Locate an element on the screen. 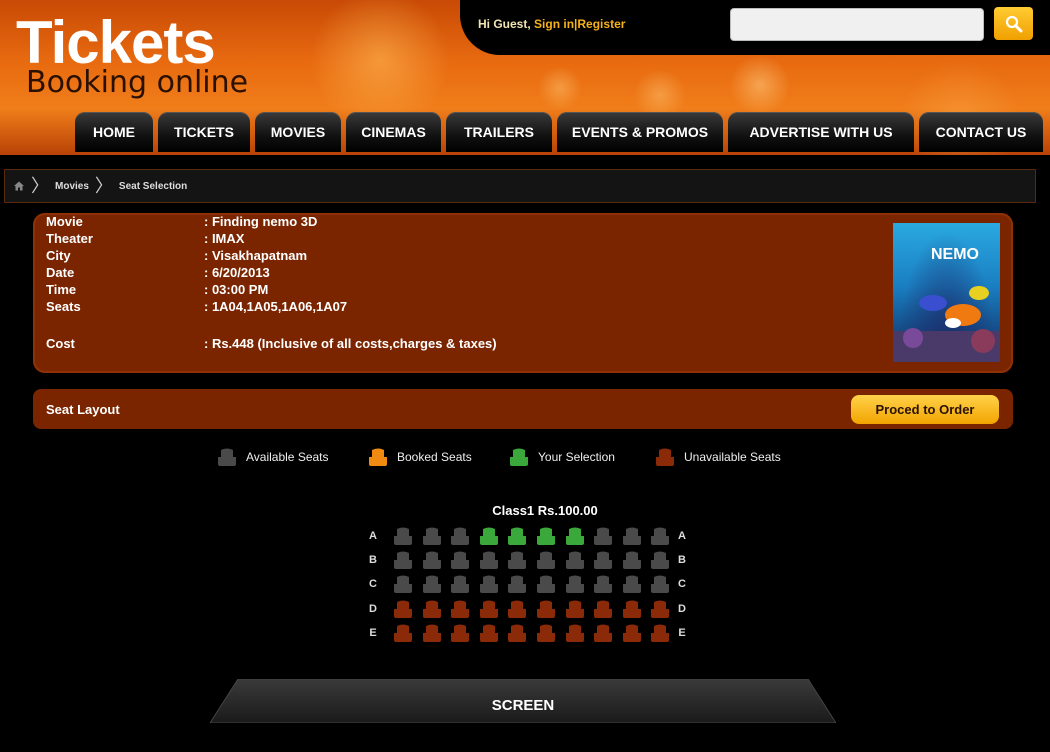  seat-D10-unavailable is located at coordinates (660, 609).